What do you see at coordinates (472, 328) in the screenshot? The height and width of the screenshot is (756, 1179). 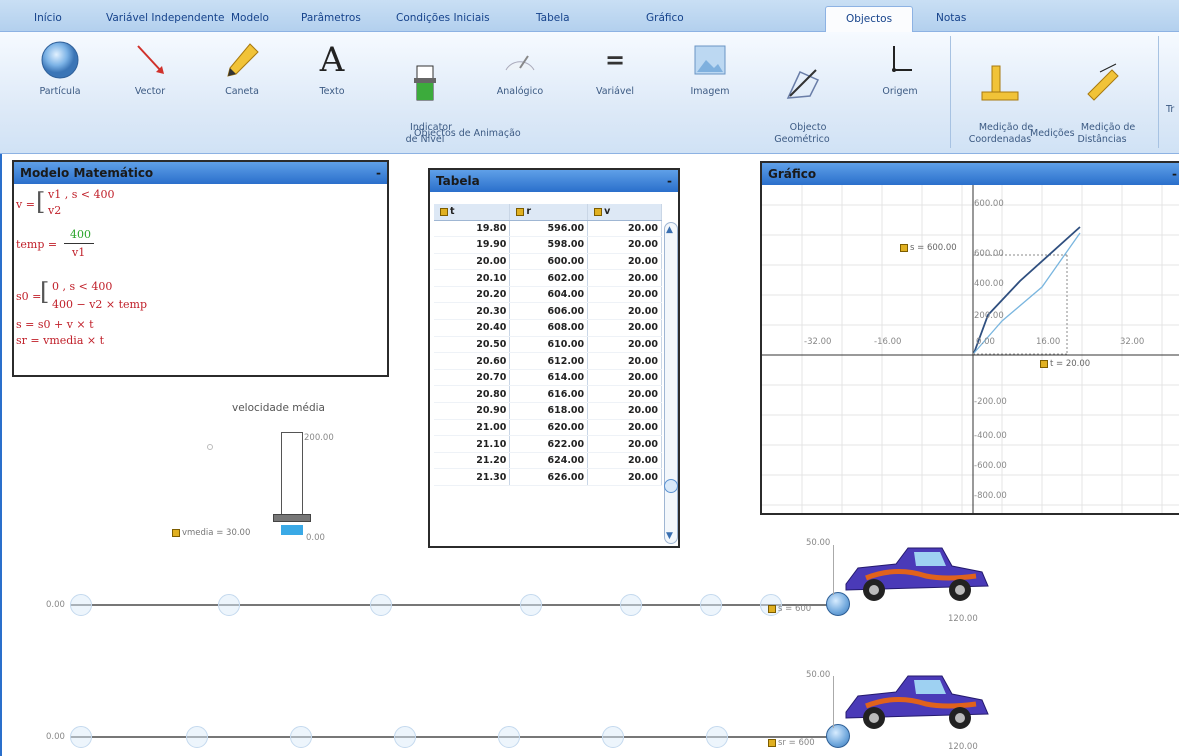 I see `table-cell: 20.40` at bounding box center [472, 328].